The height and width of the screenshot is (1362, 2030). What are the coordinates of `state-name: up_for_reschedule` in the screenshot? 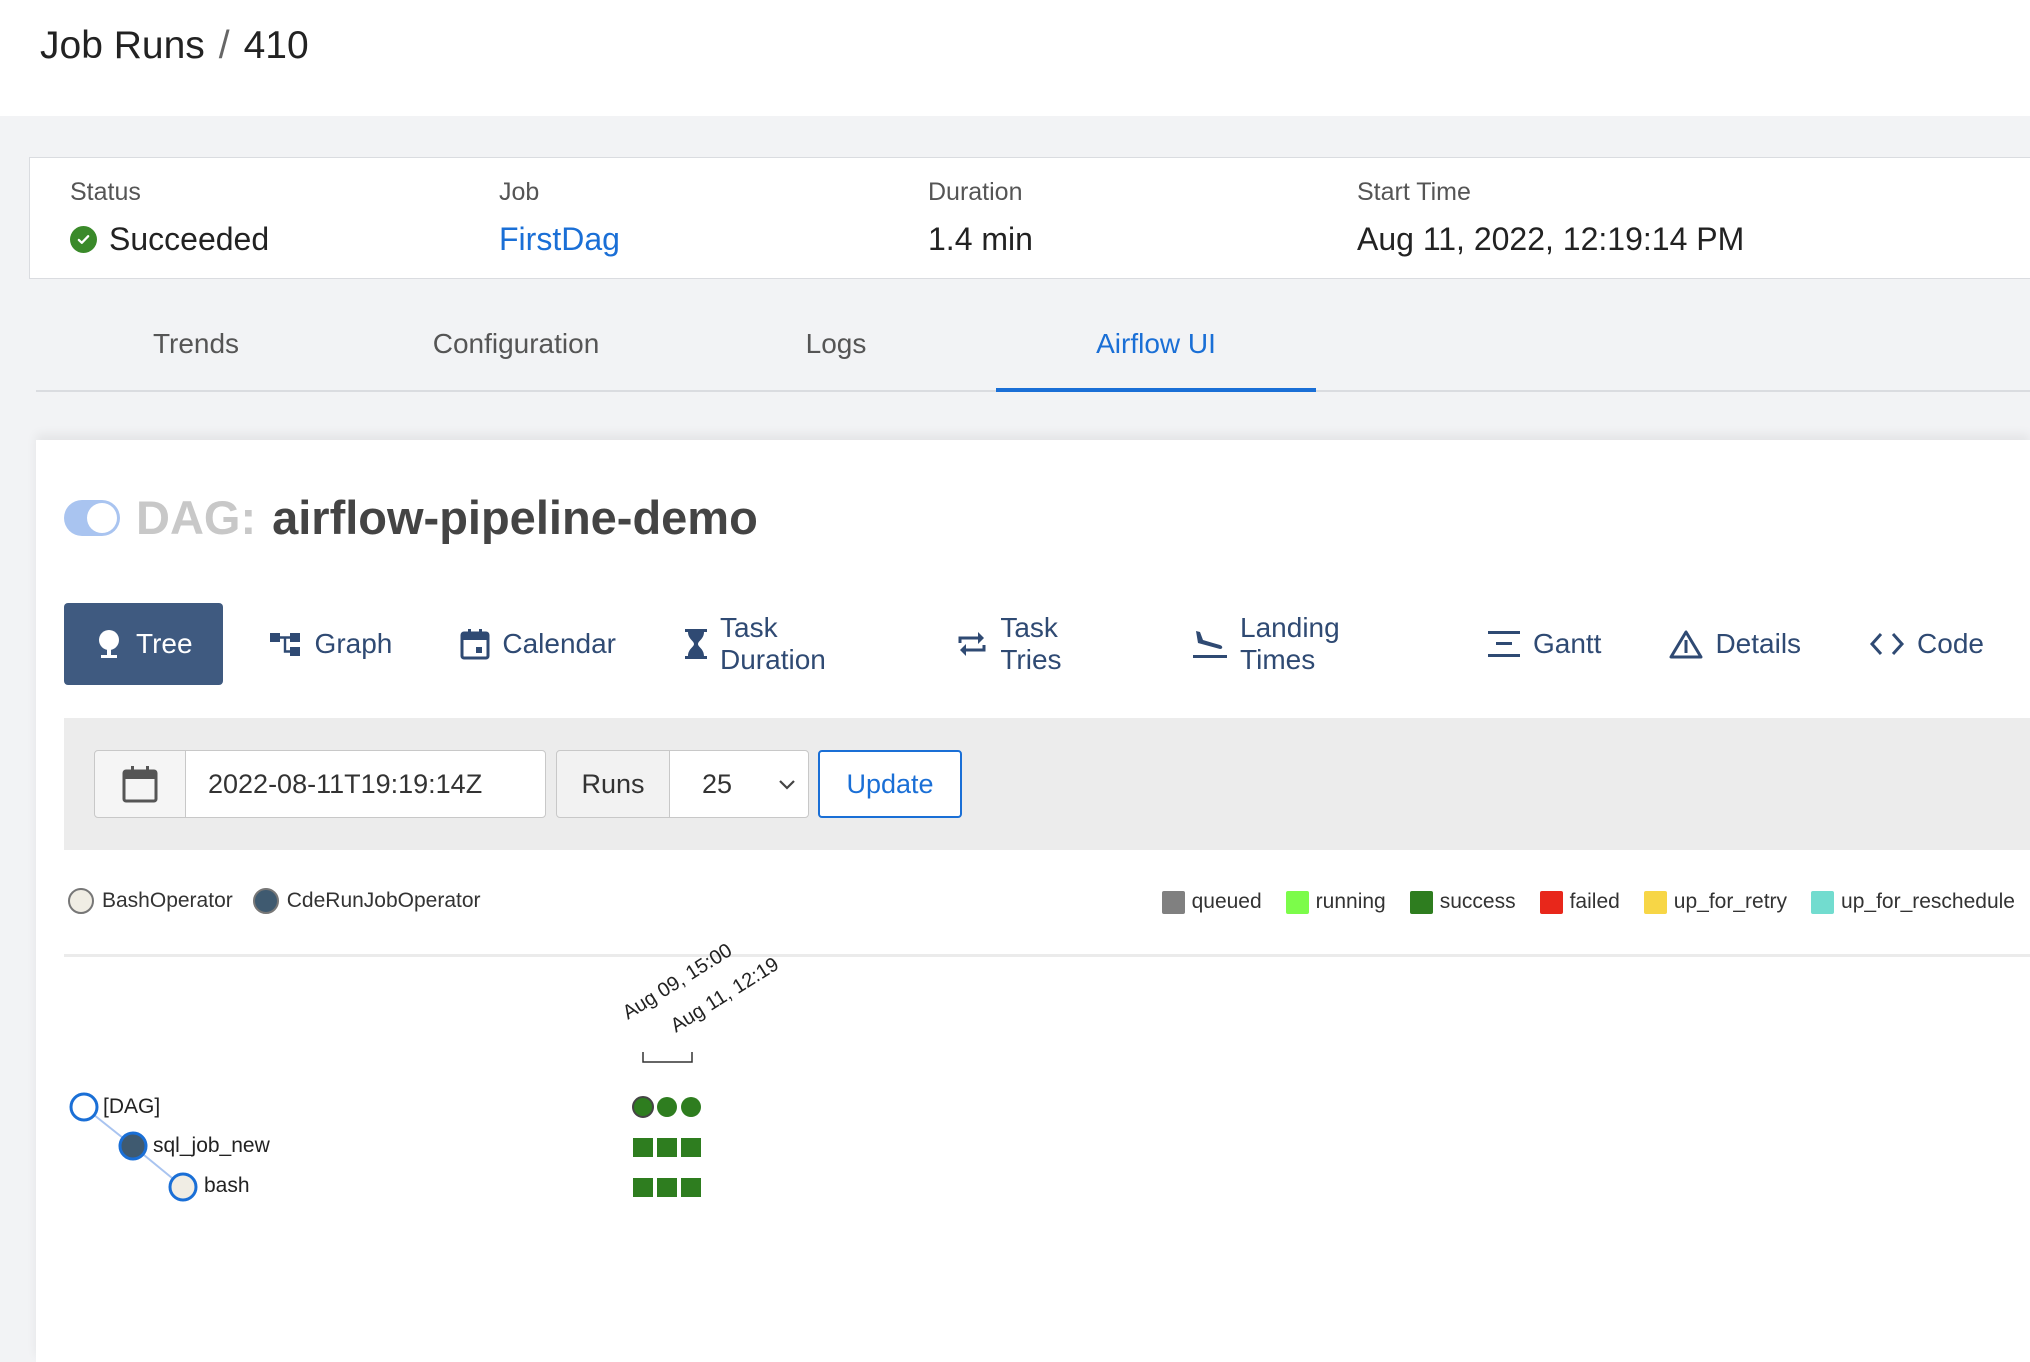 It's located at (1928, 901).